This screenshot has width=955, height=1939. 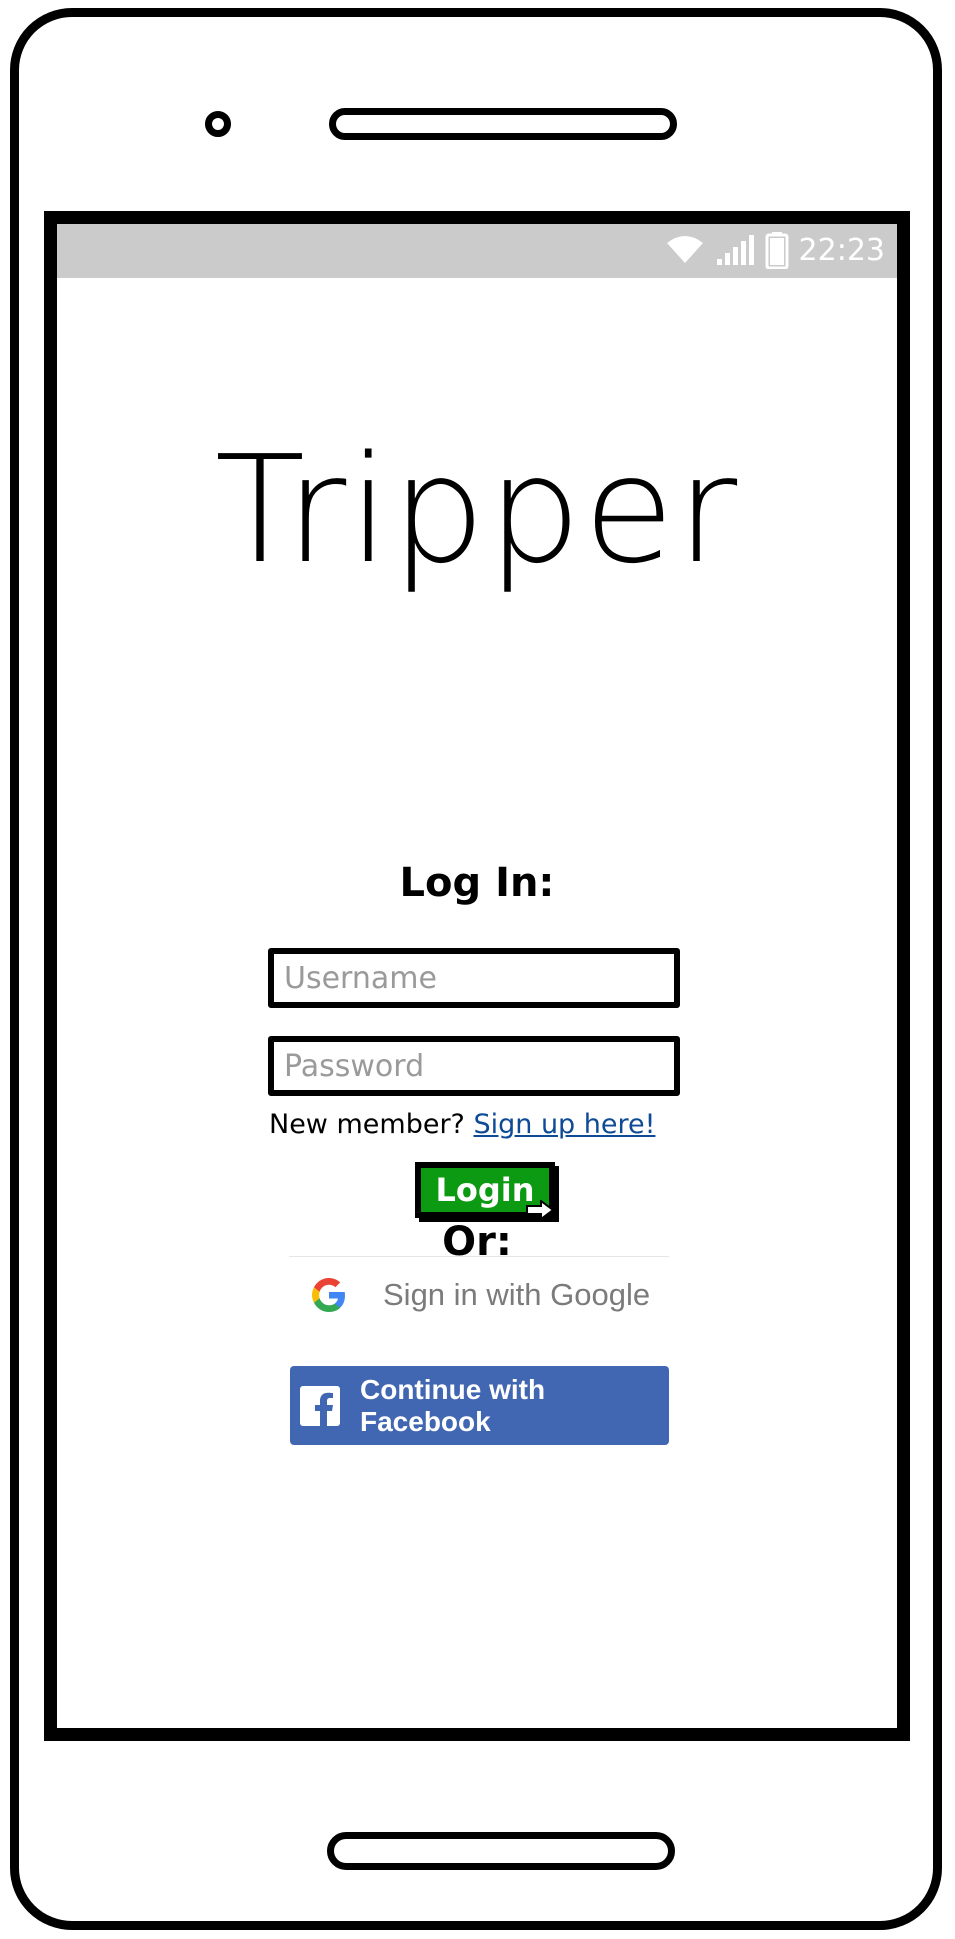 I want to click on home-button, so click(x=501, y=1851).